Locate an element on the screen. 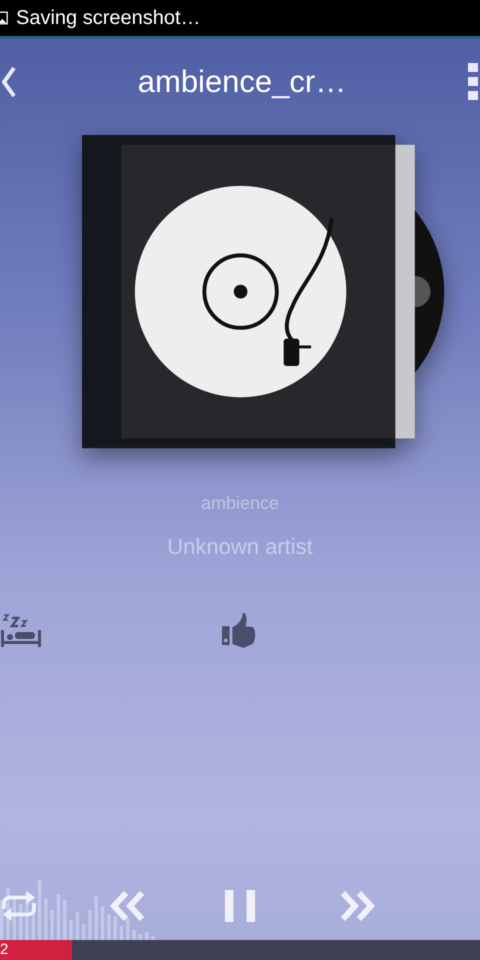 The image size is (480, 960). image-icon is located at coordinates (4, 18).